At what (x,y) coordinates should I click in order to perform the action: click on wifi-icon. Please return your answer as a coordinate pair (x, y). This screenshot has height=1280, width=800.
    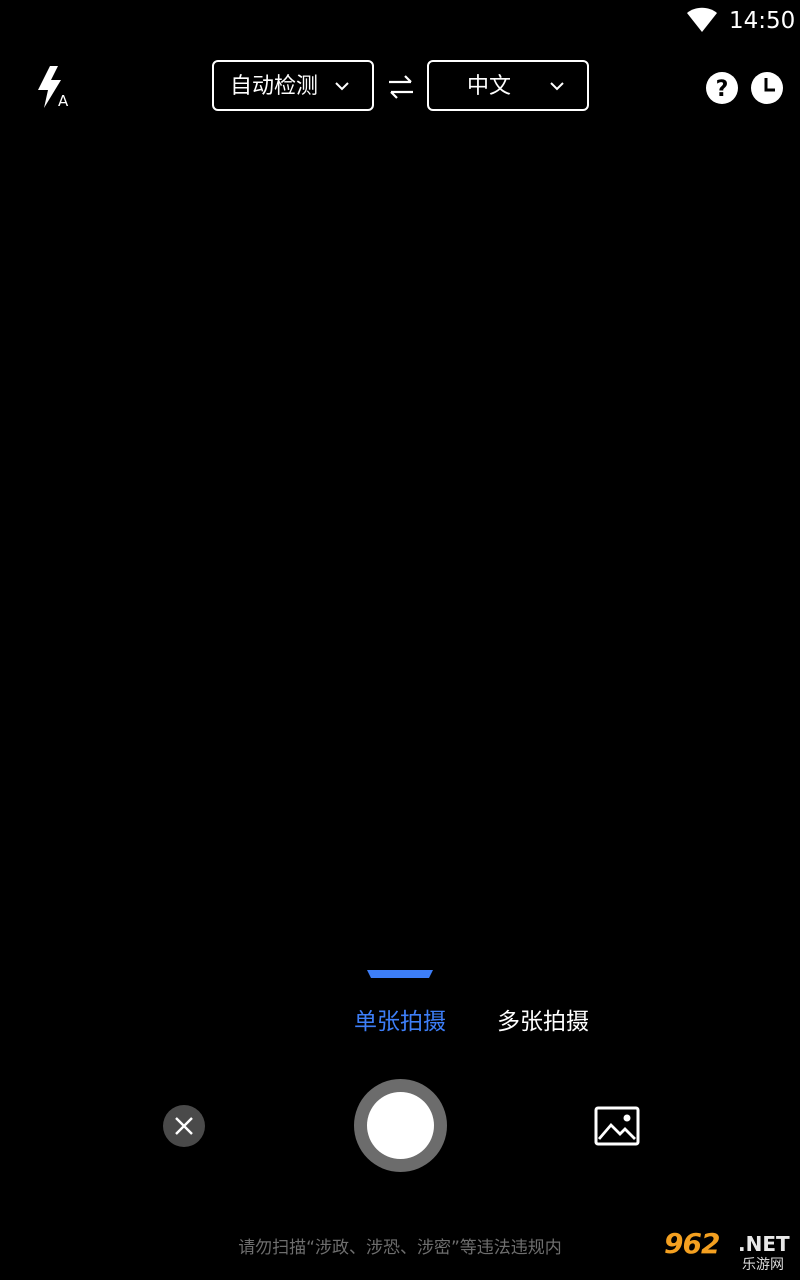
    Looking at the image, I should click on (702, 19).